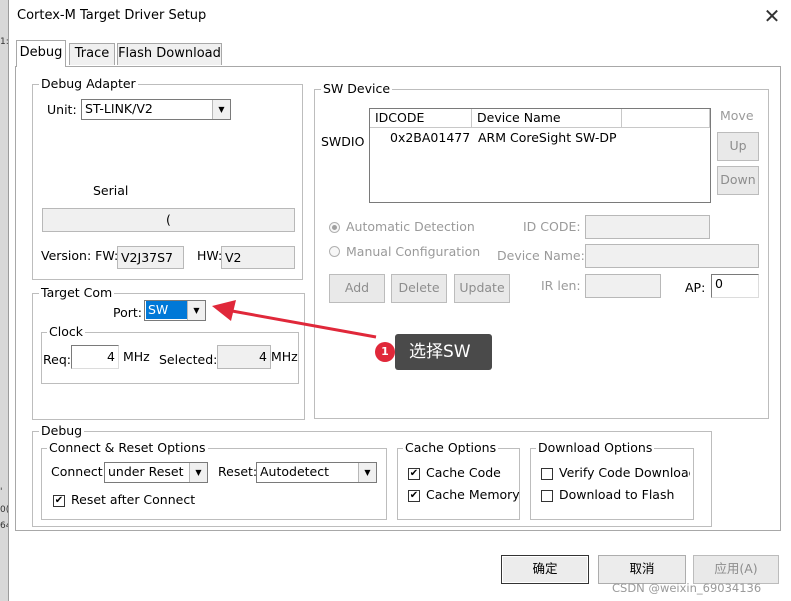  What do you see at coordinates (687, 588) in the screenshot?
I see `watermark: CSDN @weixin_69034136` at bounding box center [687, 588].